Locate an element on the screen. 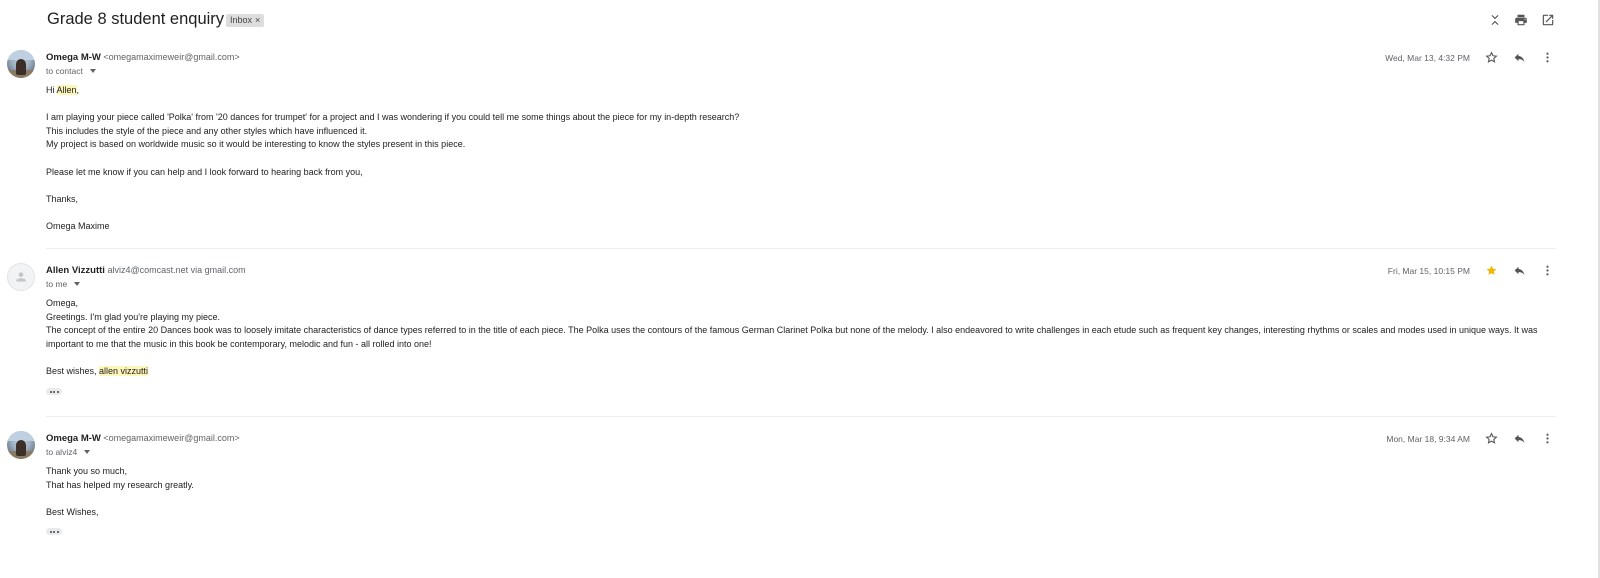 This screenshot has width=1600, height=578. greeting-line: Hi Allen, is located at coordinates (63, 90).